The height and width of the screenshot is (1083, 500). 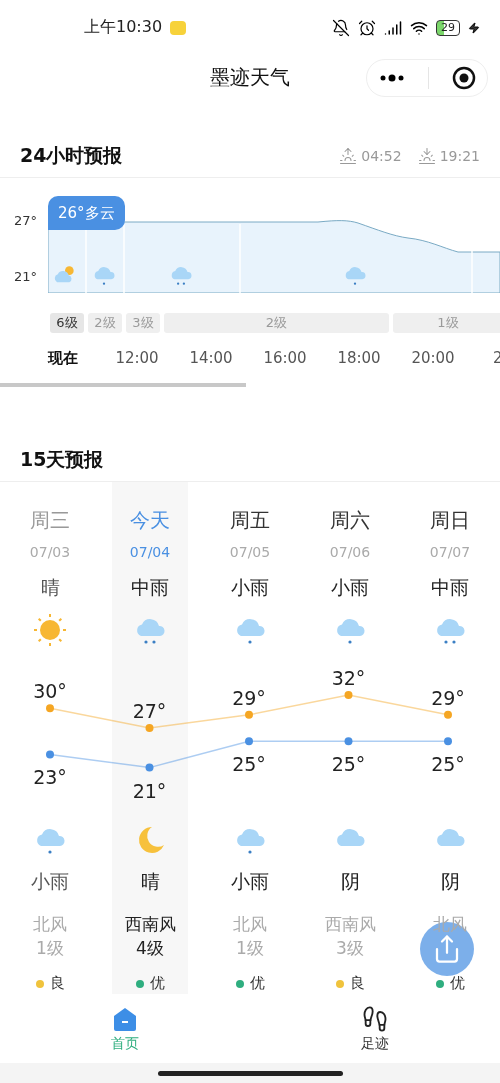 What do you see at coordinates (450, 520) in the screenshot?
I see `weekday-label: 周日` at bounding box center [450, 520].